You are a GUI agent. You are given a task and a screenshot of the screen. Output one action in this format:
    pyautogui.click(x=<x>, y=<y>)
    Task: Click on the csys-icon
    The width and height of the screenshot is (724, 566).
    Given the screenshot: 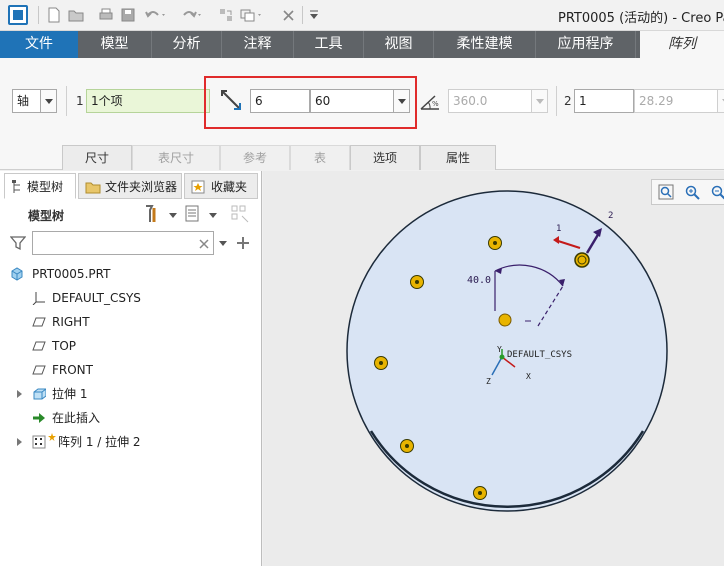 What is the action you would take?
    pyautogui.click(x=38, y=298)
    